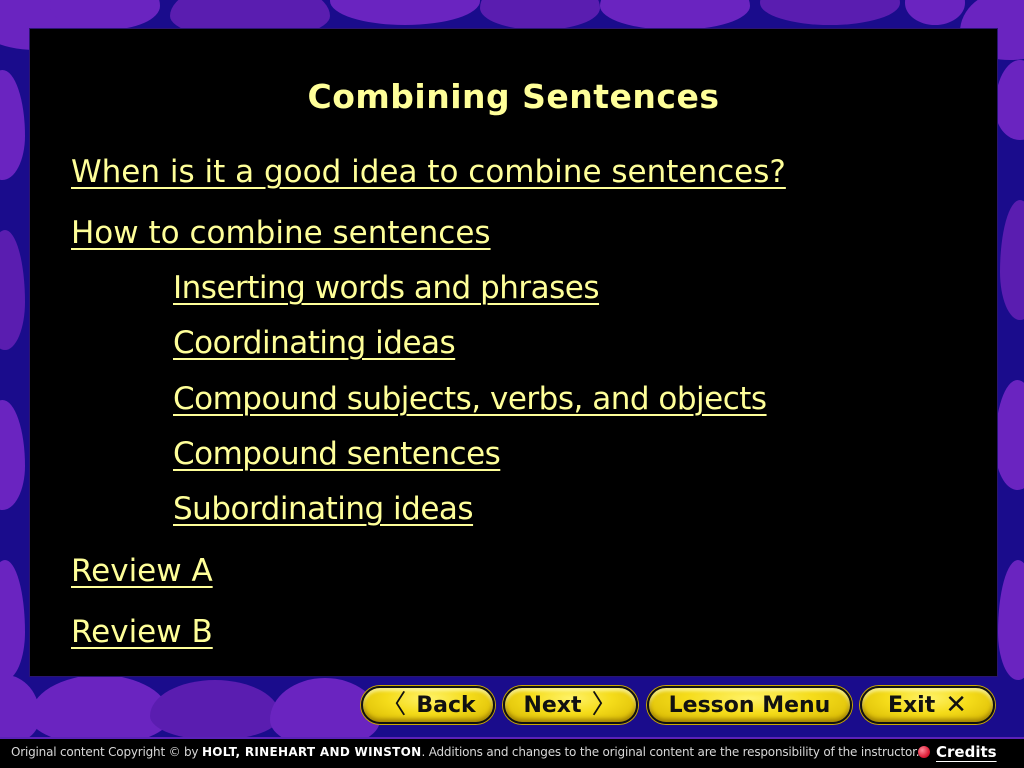 This screenshot has height=768, width=1024. What do you see at coordinates (142, 632) in the screenshot?
I see `link-review-b: Review B` at bounding box center [142, 632].